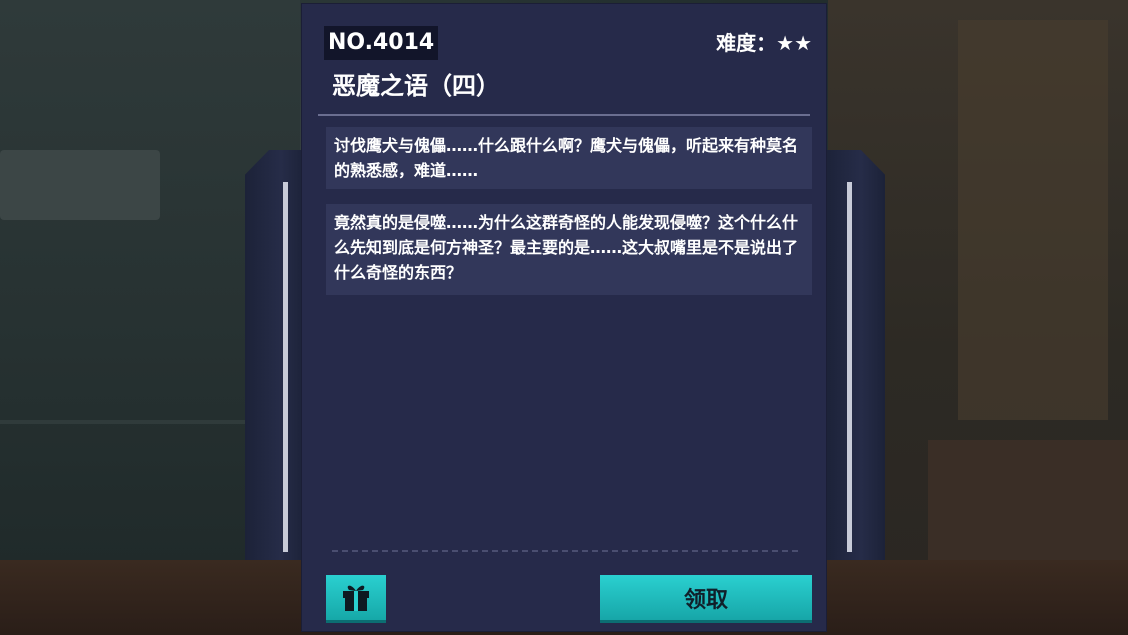  Describe the element at coordinates (855, 355) in the screenshot. I see `book-wing-right` at that location.